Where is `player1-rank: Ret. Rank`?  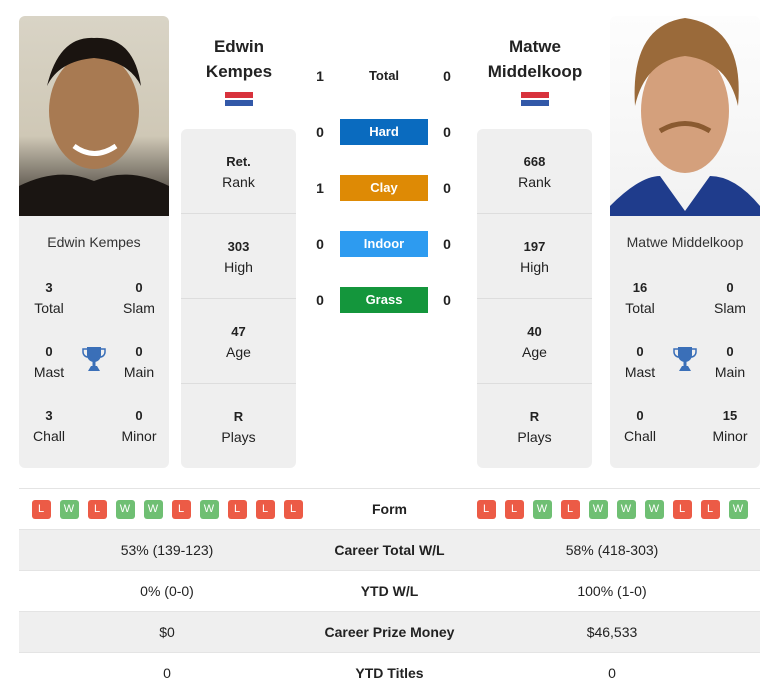 player1-rank: Ret. Rank is located at coordinates (238, 171).